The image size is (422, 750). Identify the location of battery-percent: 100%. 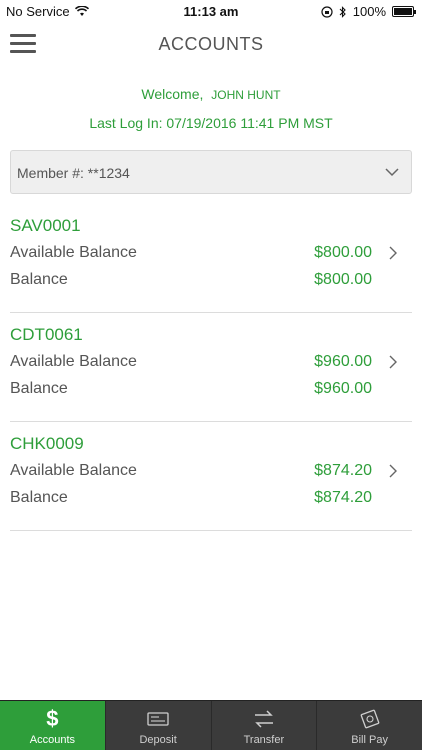
(369, 11).